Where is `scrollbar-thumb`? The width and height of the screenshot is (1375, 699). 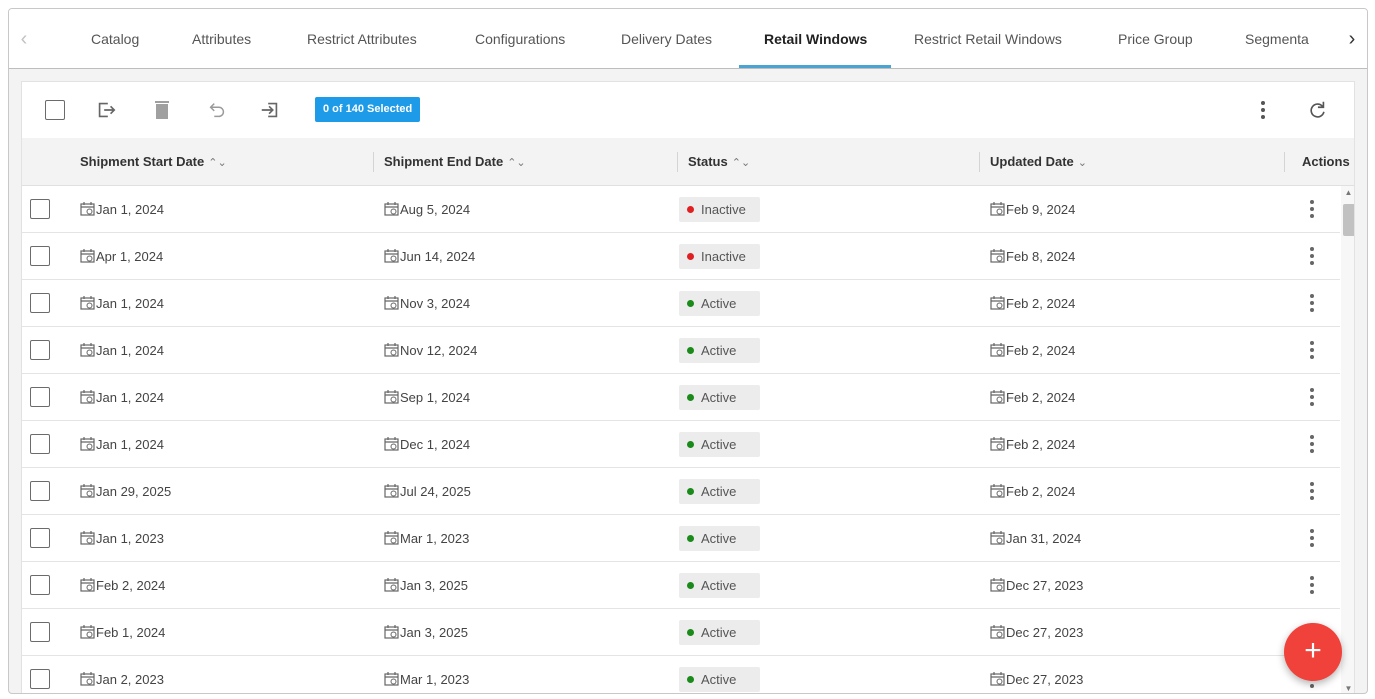 scrollbar-thumb is located at coordinates (1348, 220).